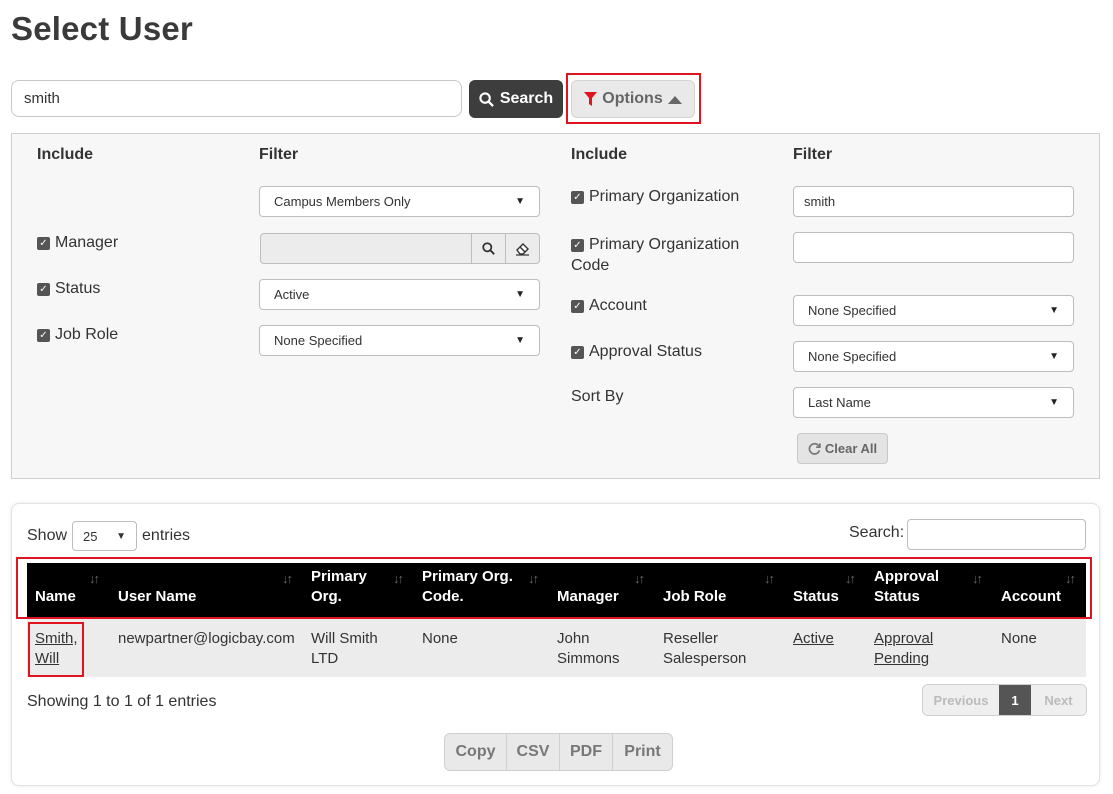  I want to click on cell-user-name: newpartner@logicbay.com, so click(206, 638).